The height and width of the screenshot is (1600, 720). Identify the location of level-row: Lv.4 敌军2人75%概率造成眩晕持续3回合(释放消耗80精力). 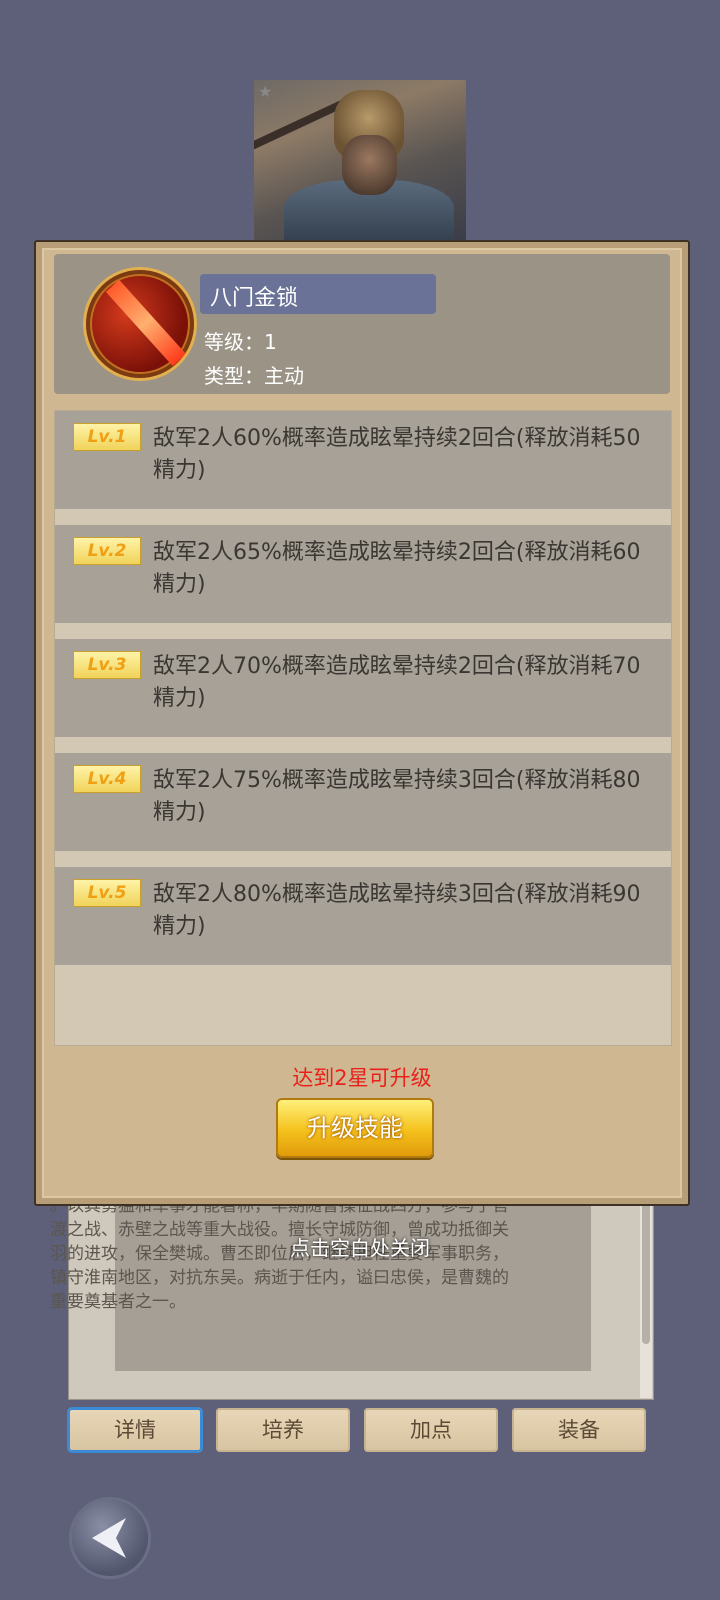
(363, 802).